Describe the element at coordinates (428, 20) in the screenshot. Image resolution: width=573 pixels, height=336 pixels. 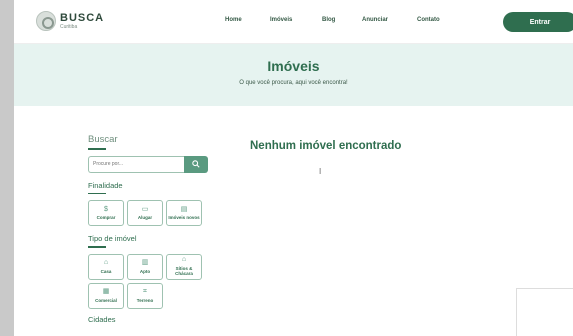
I see `nav-contato: Contato` at that location.